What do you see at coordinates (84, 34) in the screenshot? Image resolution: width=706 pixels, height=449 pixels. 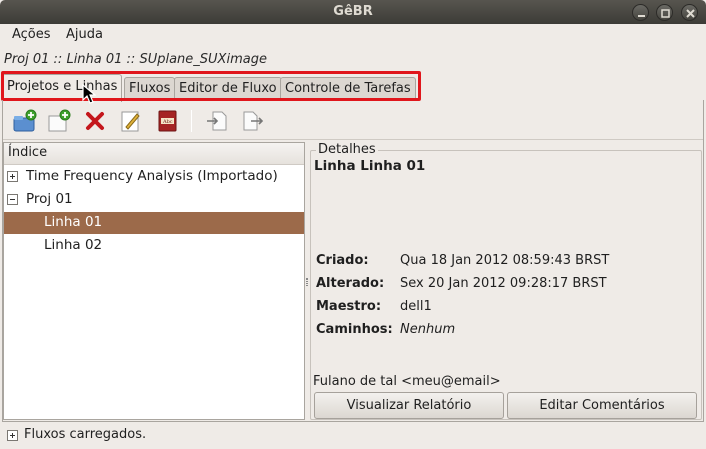 I see `menu-ajuda: Ajuda` at bounding box center [84, 34].